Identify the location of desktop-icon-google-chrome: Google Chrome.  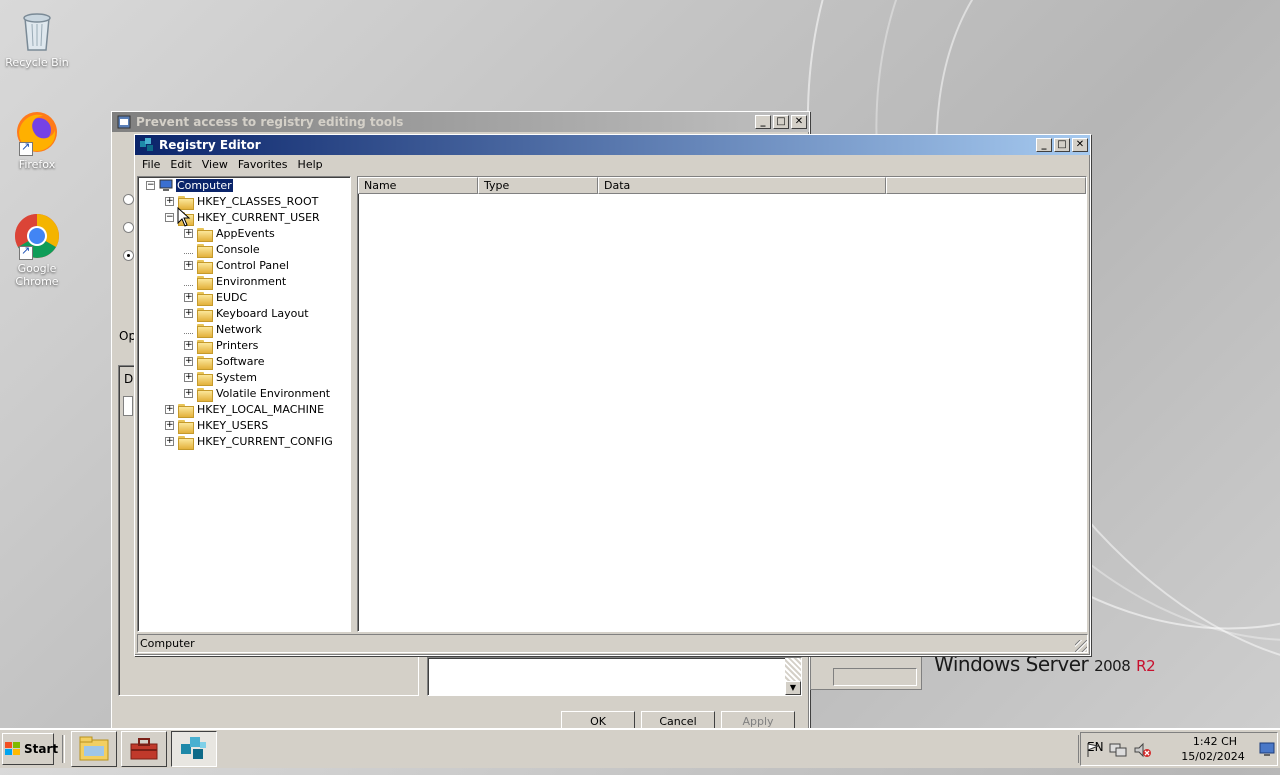
(37, 250).